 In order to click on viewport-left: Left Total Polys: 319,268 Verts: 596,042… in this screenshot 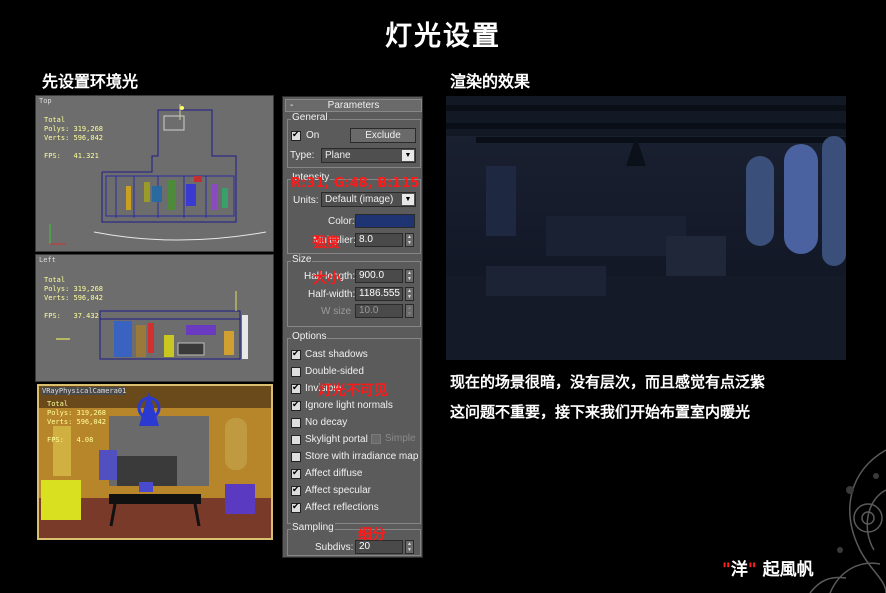, I will do `click(154, 318)`.